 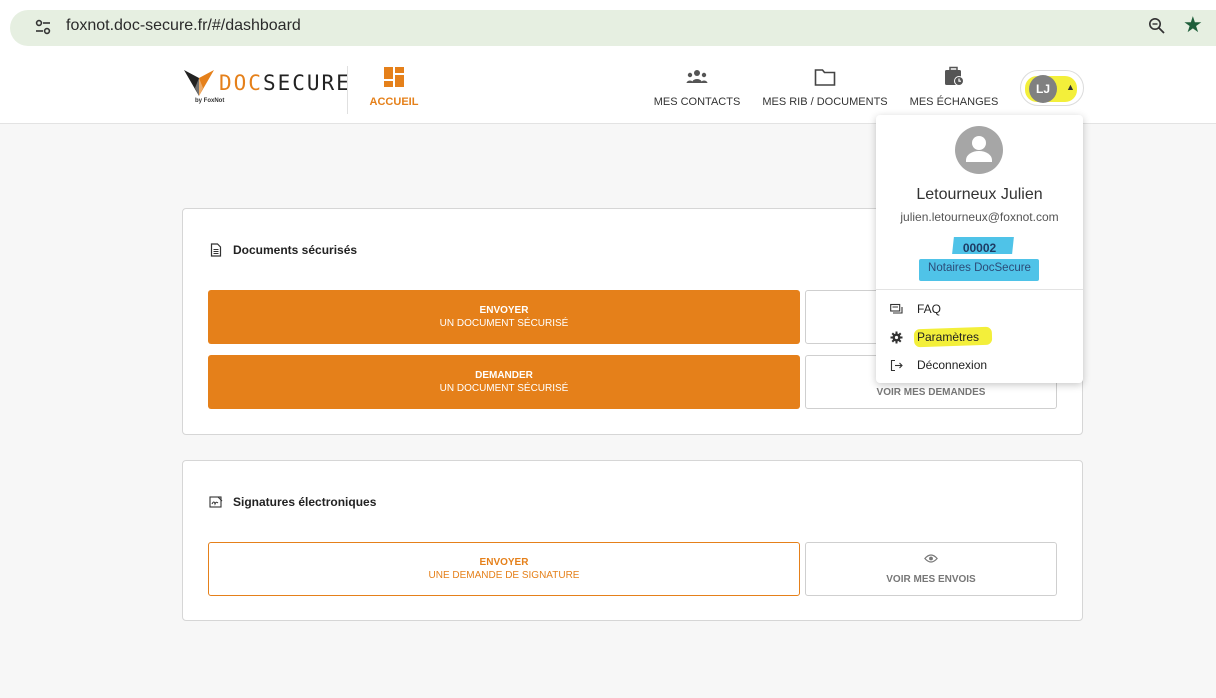 What do you see at coordinates (979, 289) in the screenshot?
I see `menu-divider` at bounding box center [979, 289].